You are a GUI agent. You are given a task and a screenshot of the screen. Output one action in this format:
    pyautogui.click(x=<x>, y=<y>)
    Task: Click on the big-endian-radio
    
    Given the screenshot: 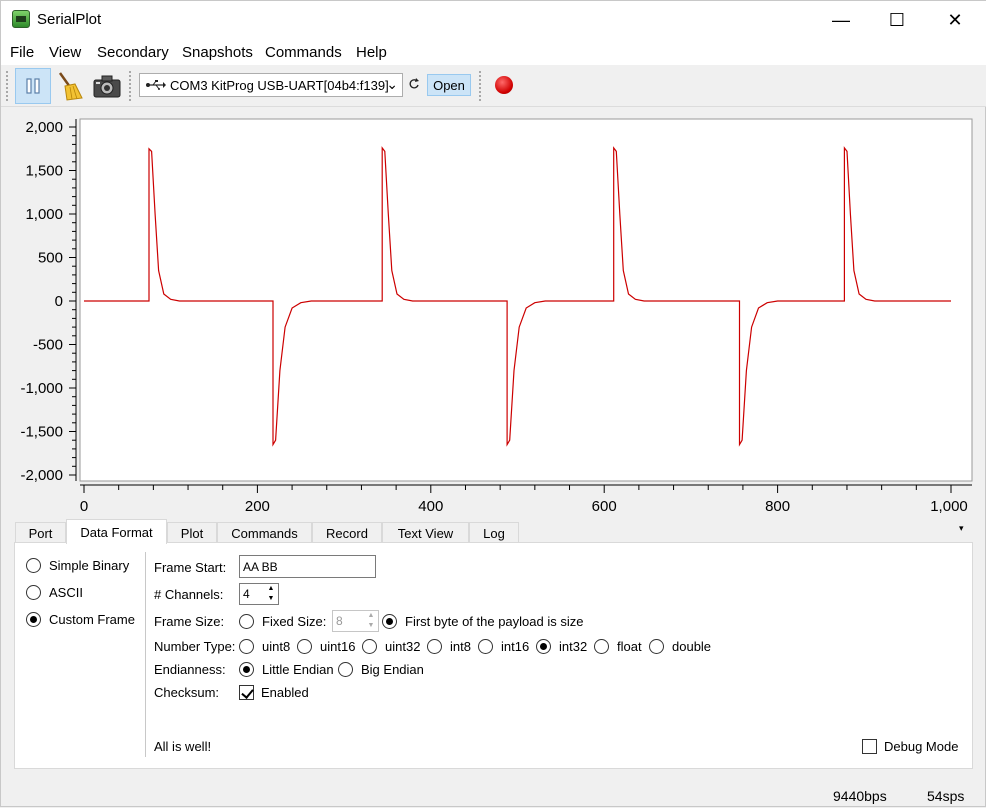 What is the action you would take?
    pyautogui.click(x=345, y=669)
    